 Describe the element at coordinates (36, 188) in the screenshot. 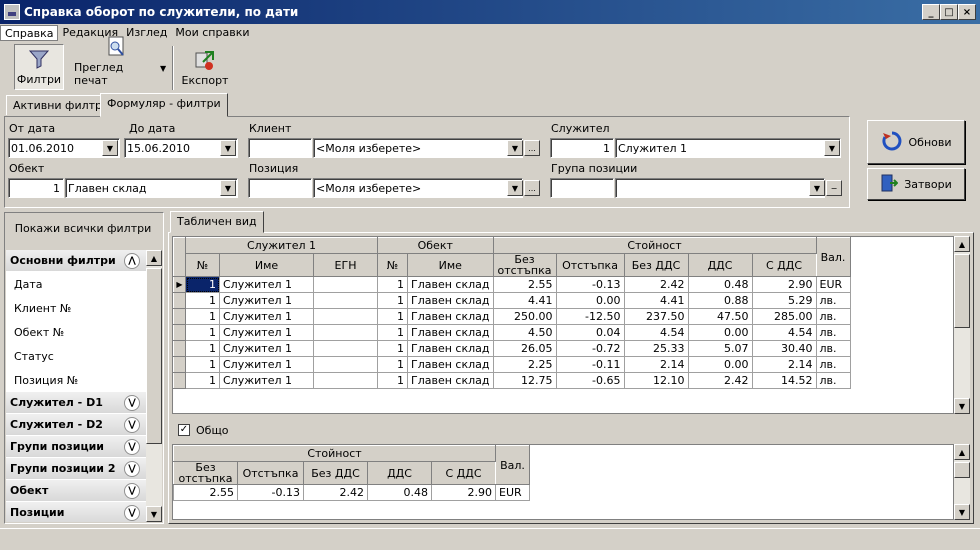

I see `object-id-field: 1` at that location.